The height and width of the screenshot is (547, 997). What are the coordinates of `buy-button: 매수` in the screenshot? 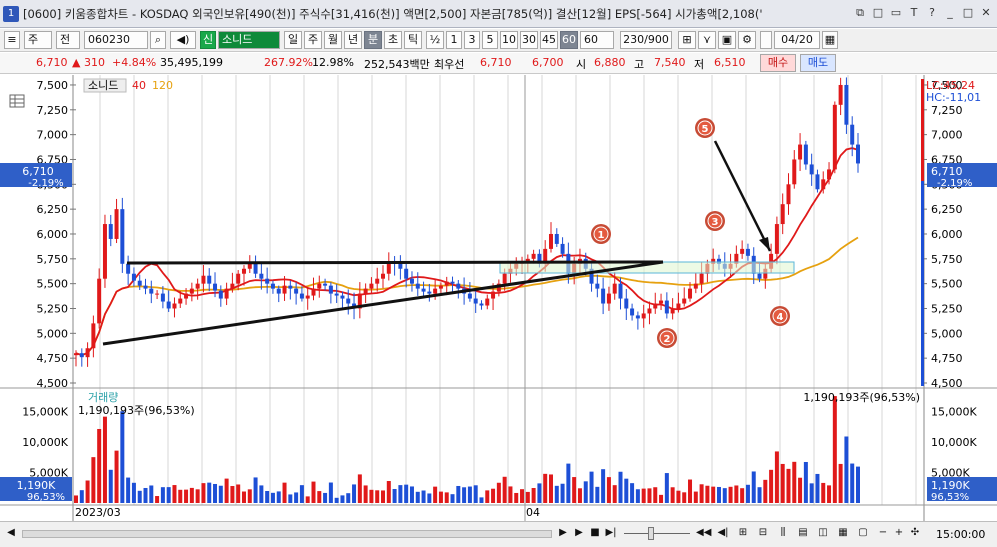 It's located at (778, 63).